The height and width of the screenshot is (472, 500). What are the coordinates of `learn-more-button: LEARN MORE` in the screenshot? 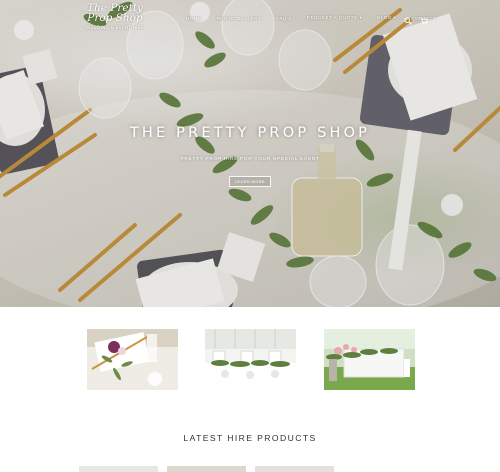 It's located at (250, 181).